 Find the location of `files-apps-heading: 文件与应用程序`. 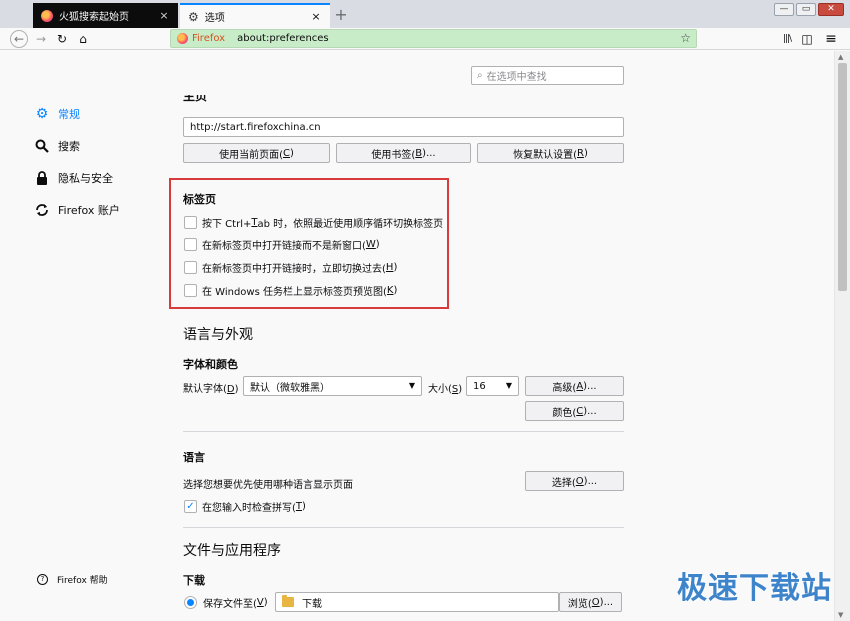

files-apps-heading: 文件与应用程序 is located at coordinates (232, 551).